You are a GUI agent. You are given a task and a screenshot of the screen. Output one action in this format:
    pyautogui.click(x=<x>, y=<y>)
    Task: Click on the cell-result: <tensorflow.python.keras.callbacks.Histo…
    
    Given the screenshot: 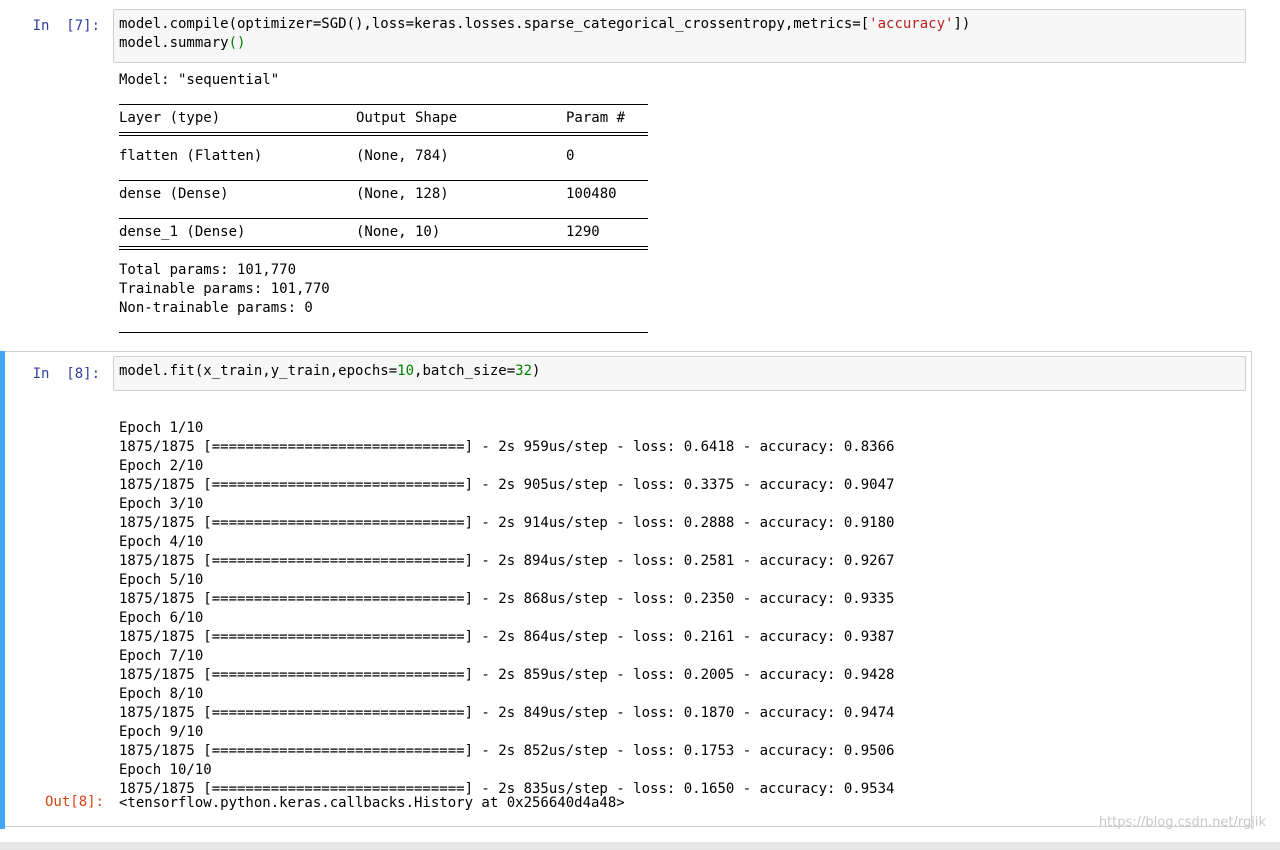 What is the action you would take?
    pyautogui.click(x=372, y=803)
    